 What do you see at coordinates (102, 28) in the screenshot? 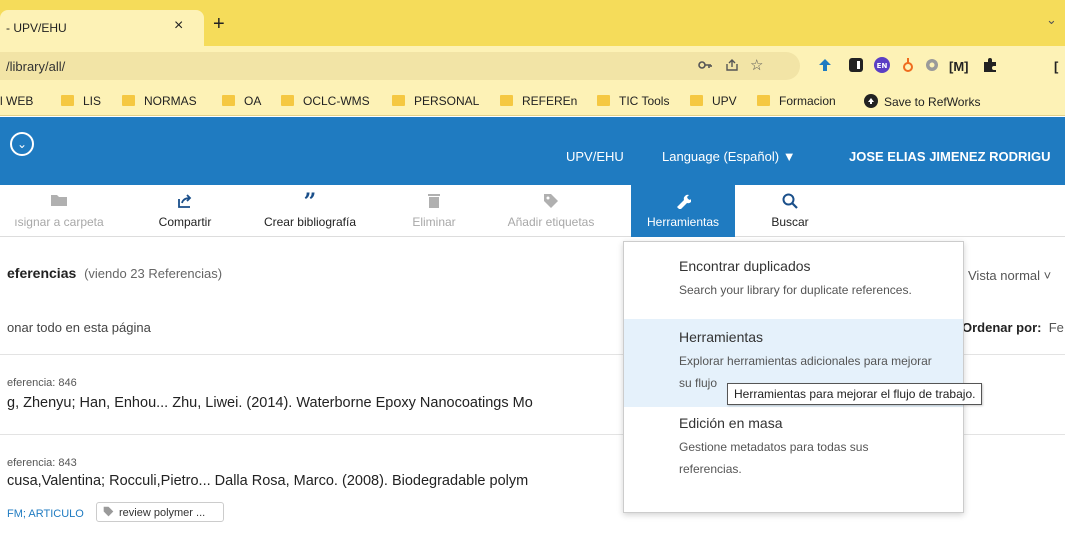
I see `browser-tab: - UPV/EHU ×` at bounding box center [102, 28].